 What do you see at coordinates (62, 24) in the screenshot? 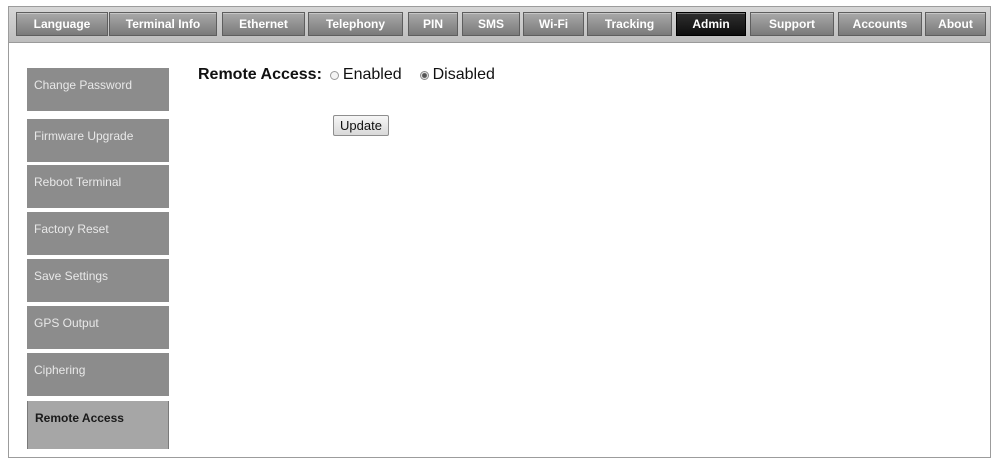
I see `tab-language: Language` at bounding box center [62, 24].